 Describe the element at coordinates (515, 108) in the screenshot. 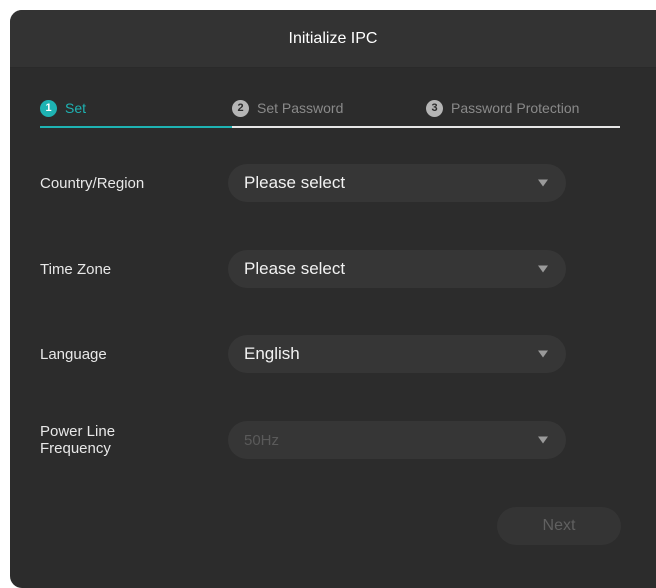

I see `step-3-label: Password Protection` at that location.